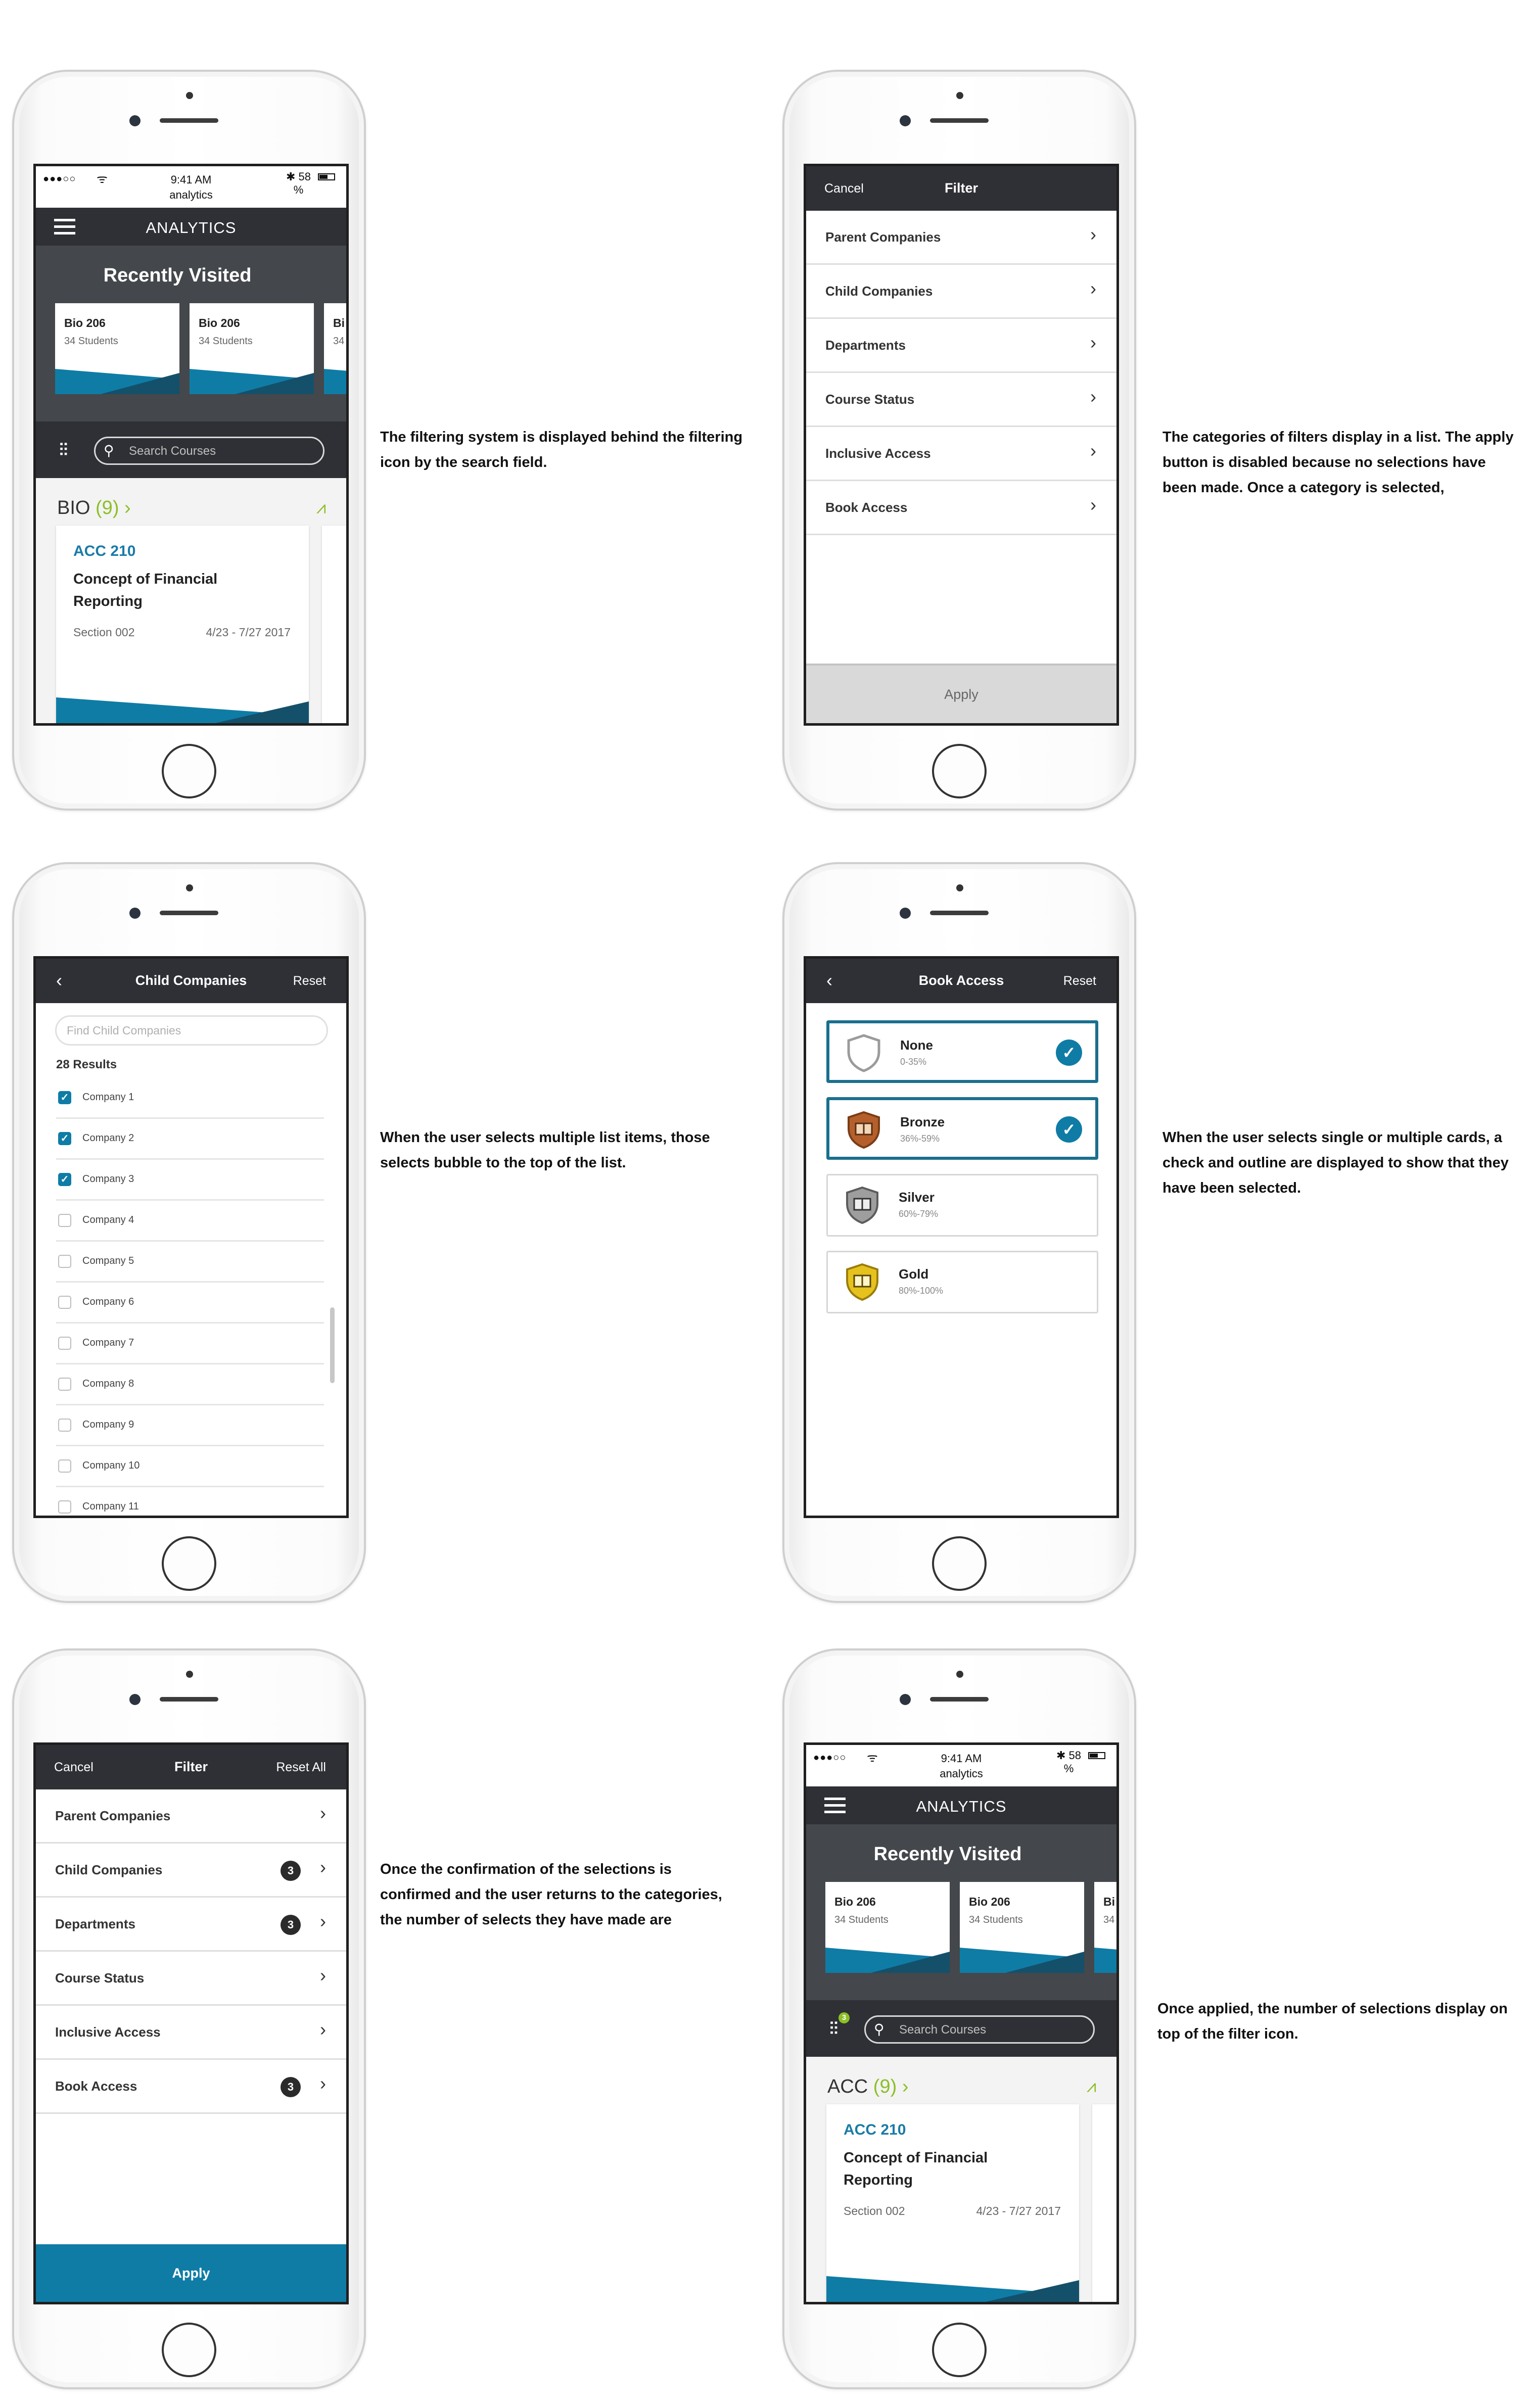 Image resolution: width=1537 pixels, height=2408 pixels. Describe the element at coordinates (332, 1345) in the screenshot. I see `list-scrollbar` at that location.